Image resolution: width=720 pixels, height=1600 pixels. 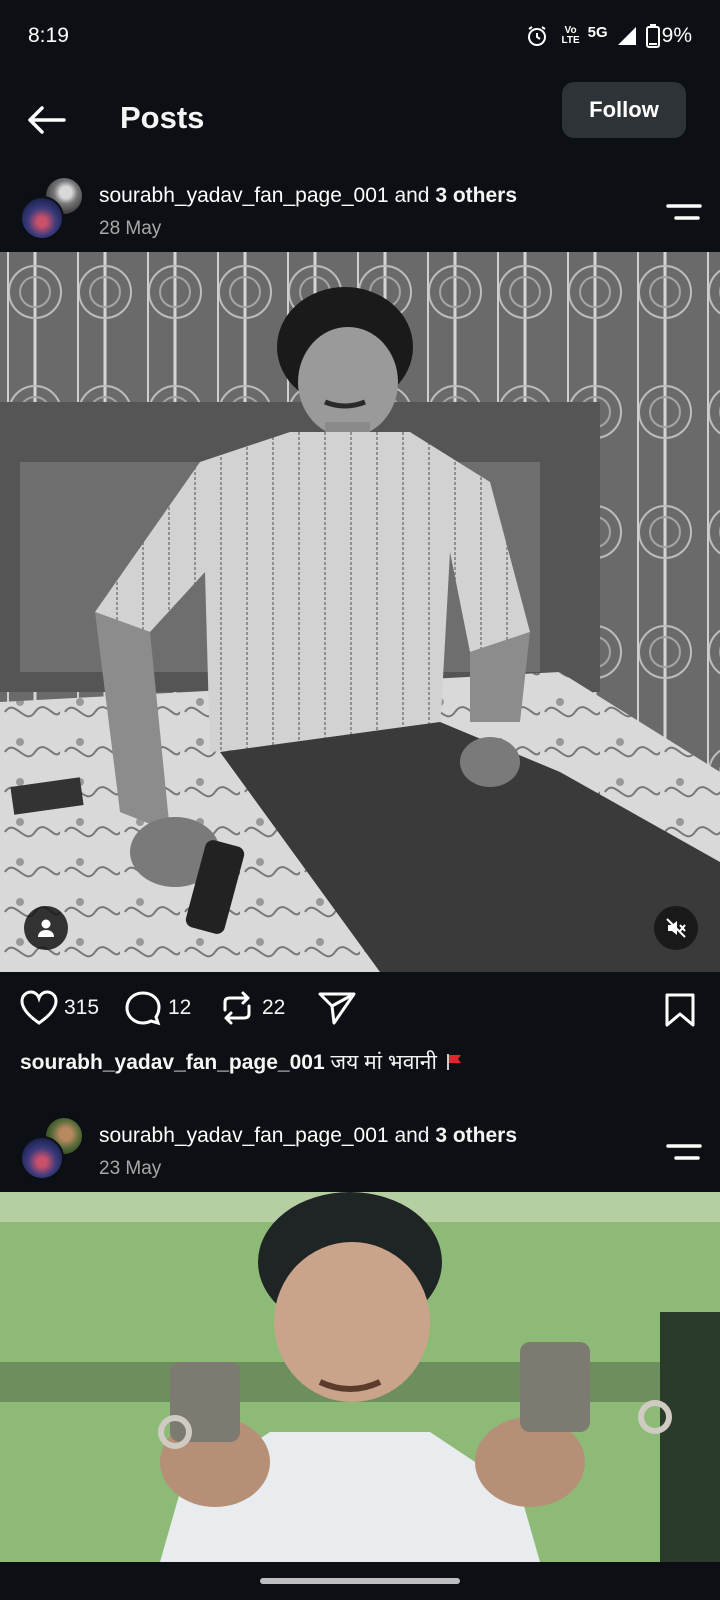 What do you see at coordinates (360, 120) in the screenshot?
I see `top-bar: Posts Follow` at bounding box center [360, 120].